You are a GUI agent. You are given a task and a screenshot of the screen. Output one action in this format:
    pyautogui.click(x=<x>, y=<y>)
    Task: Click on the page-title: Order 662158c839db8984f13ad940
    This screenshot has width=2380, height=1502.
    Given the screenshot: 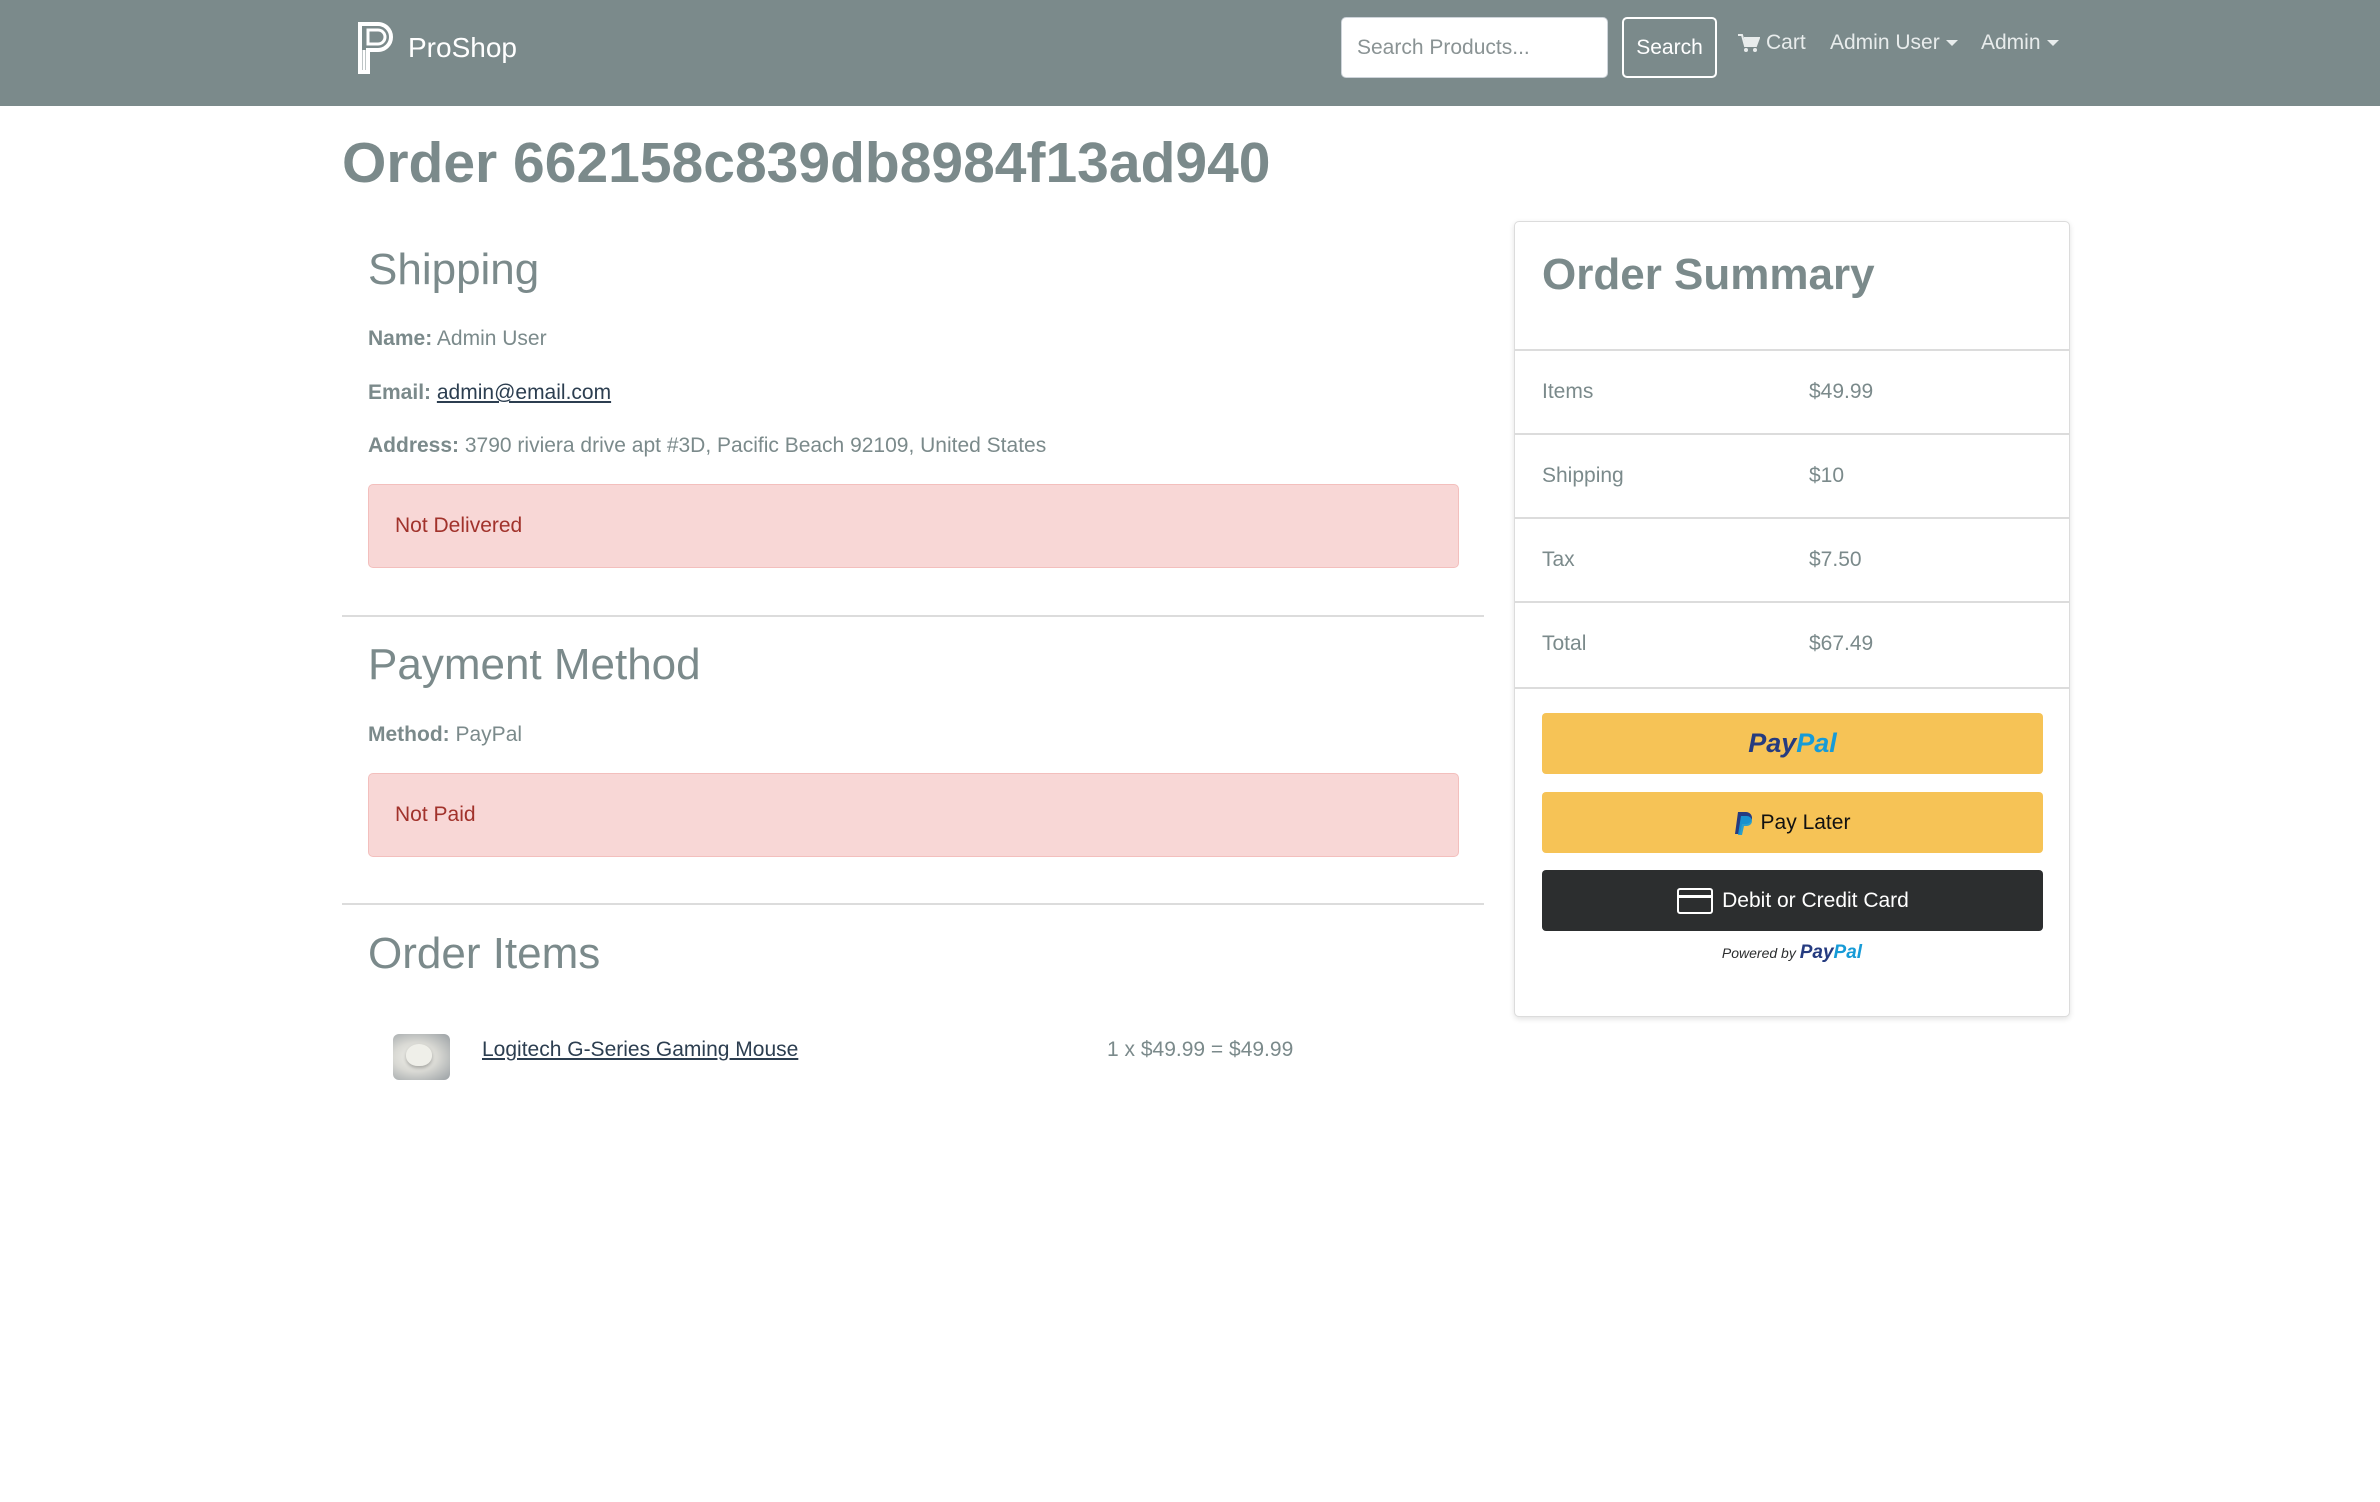 What is the action you would take?
    pyautogui.click(x=806, y=163)
    